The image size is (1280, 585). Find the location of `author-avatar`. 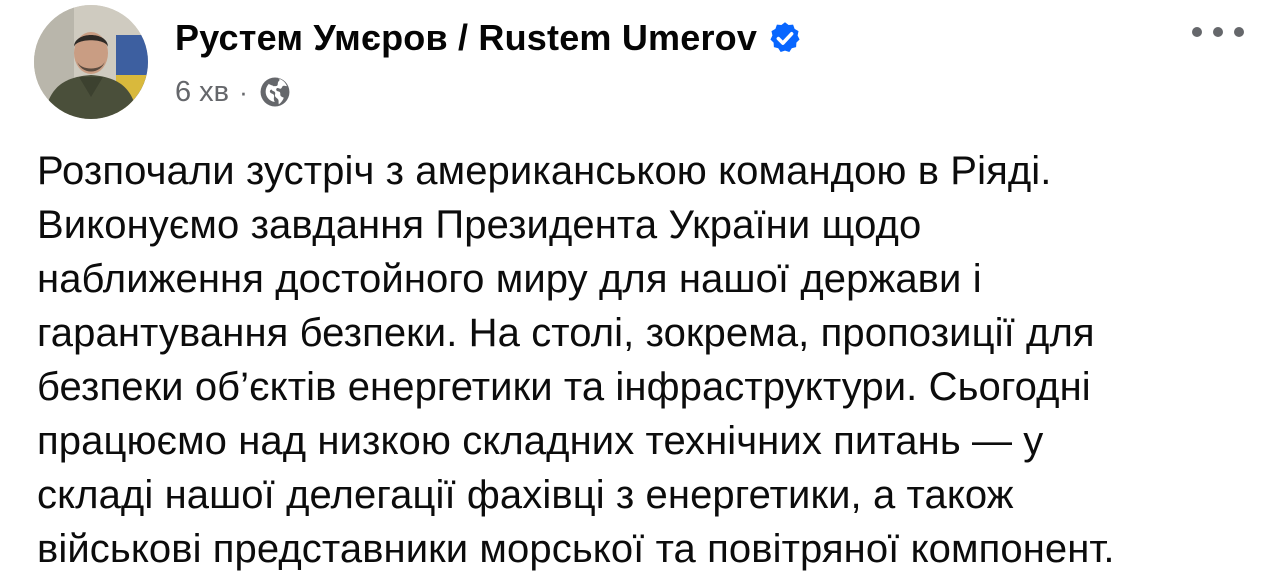

author-avatar is located at coordinates (91, 62).